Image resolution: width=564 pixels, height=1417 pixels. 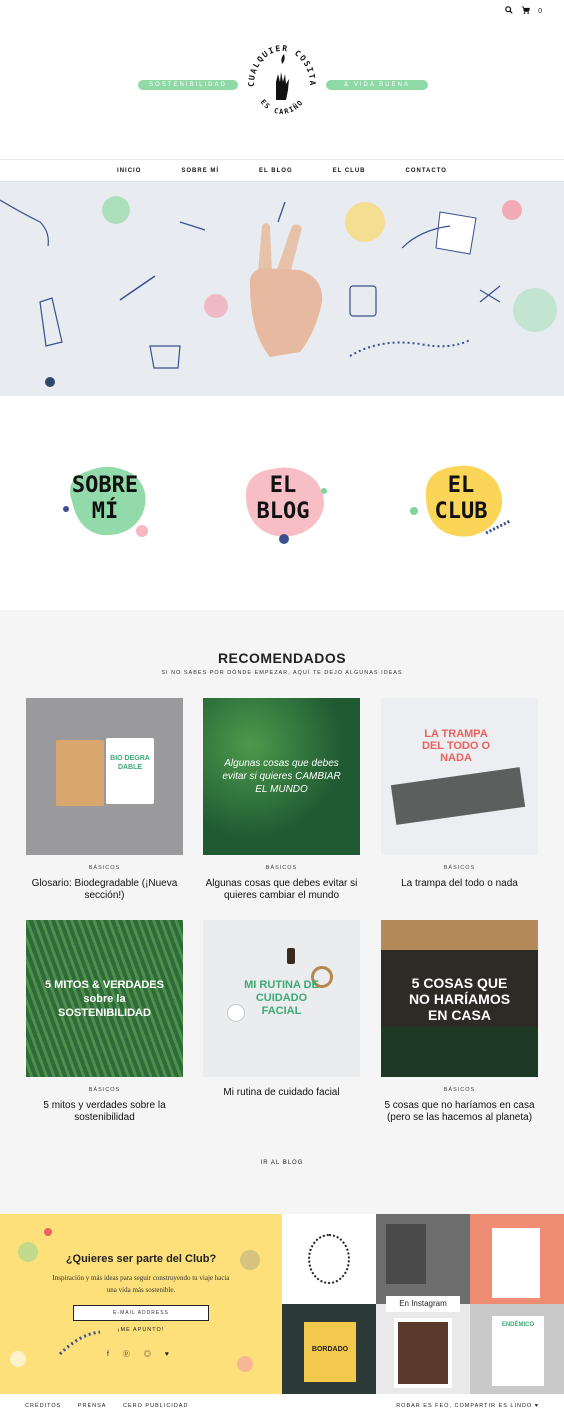 I want to click on book-cover-text: BORDADO, so click(x=330, y=1352).